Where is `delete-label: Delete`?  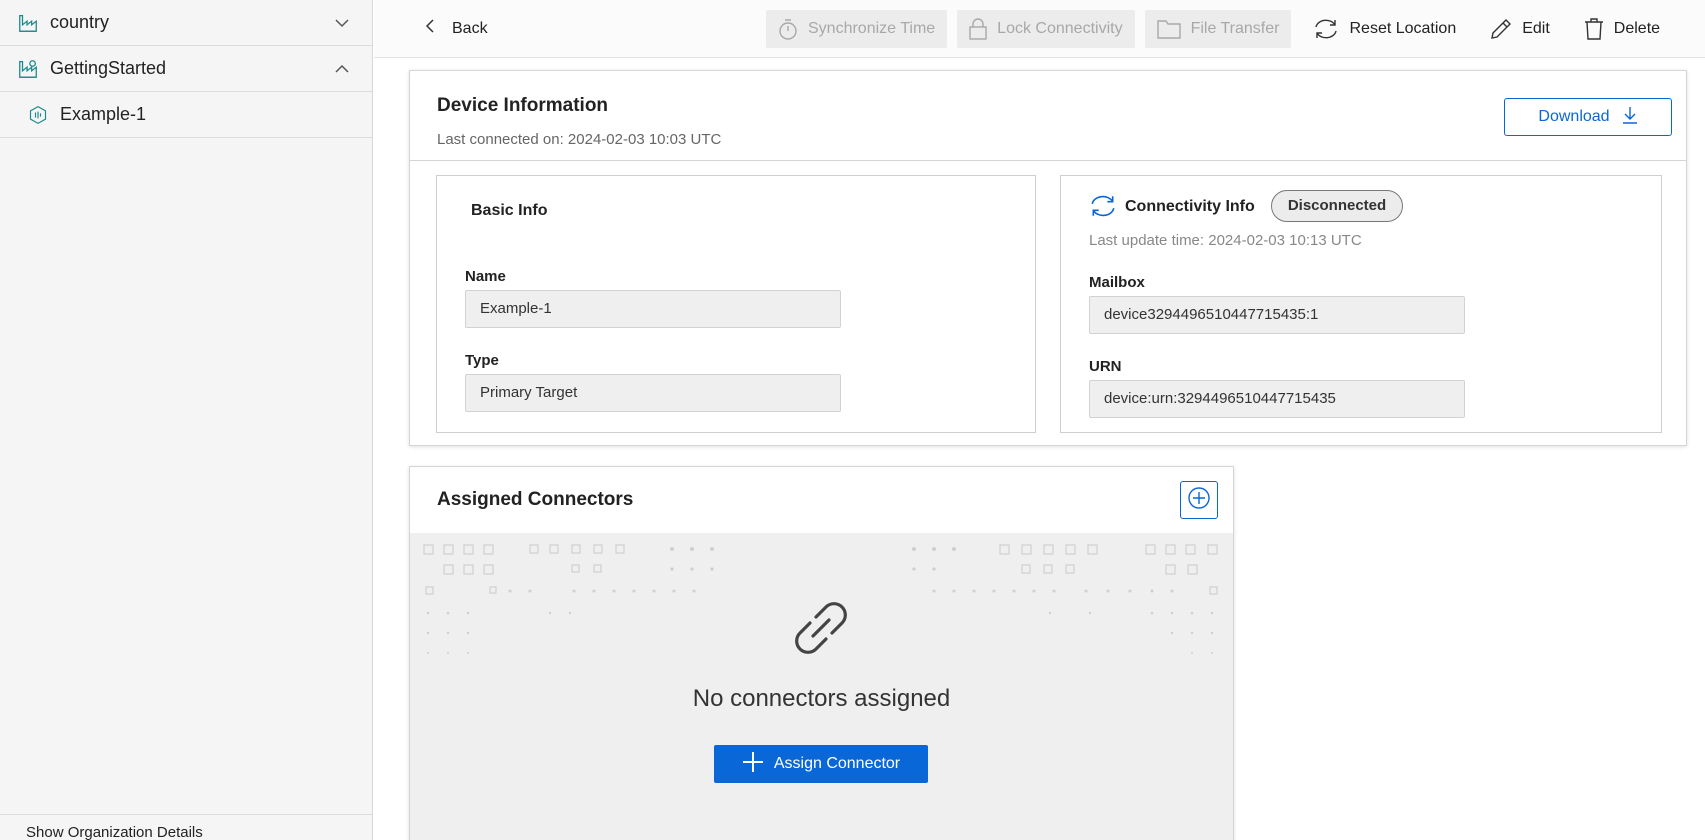
delete-label: Delete is located at coordinates (1637, 28).